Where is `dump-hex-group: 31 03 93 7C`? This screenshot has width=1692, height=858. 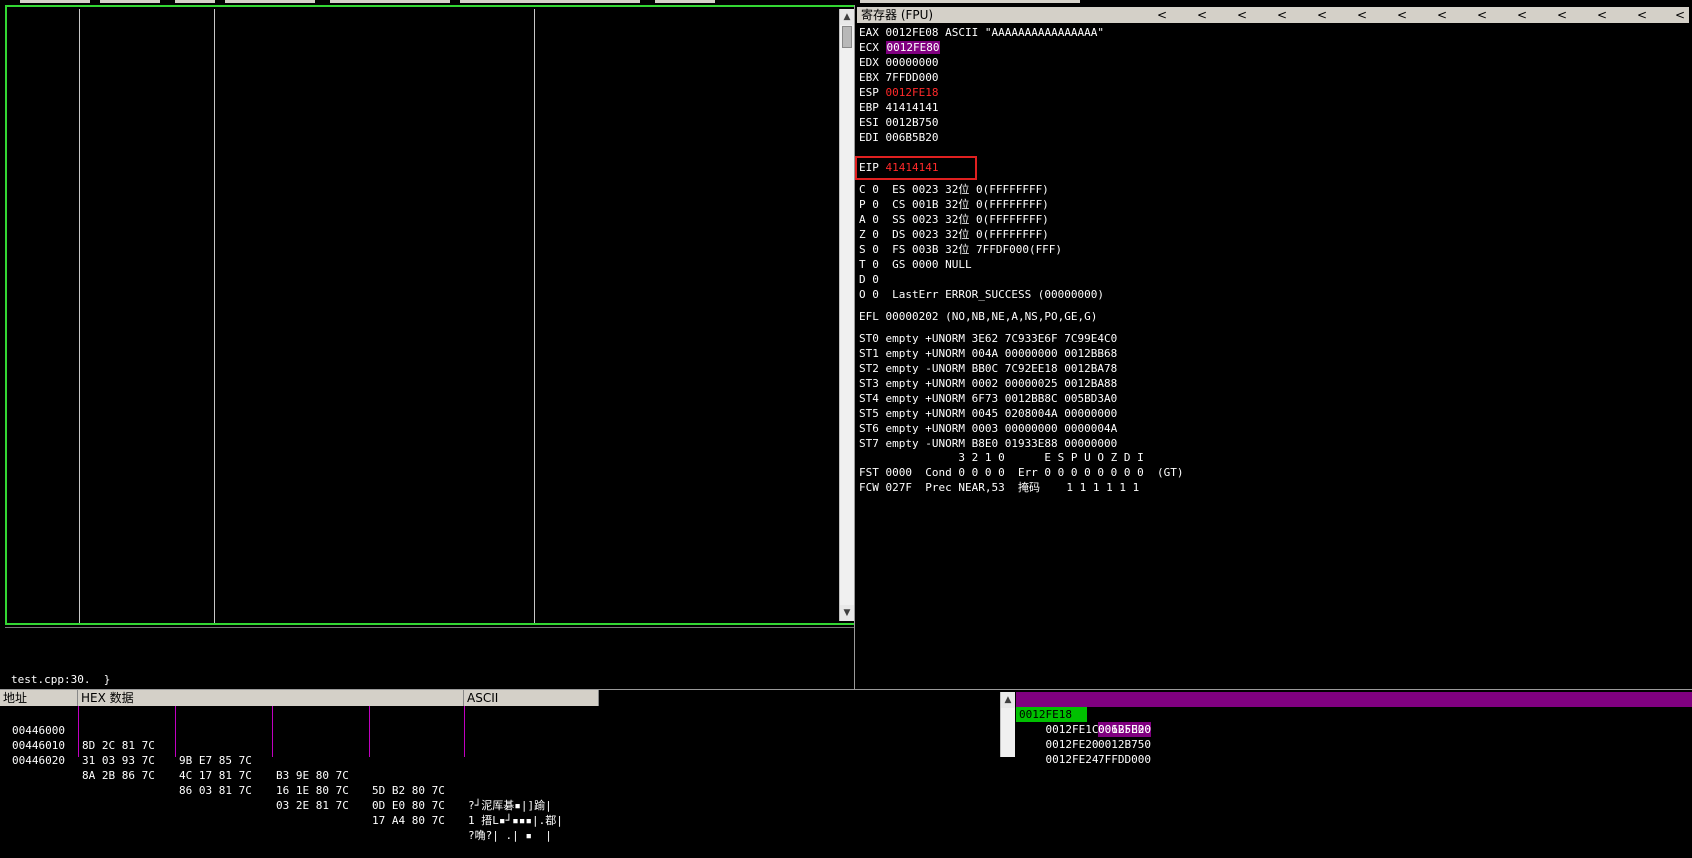 dump-hex-group: 31 03 93 7C is located at coordinates (118, 760).